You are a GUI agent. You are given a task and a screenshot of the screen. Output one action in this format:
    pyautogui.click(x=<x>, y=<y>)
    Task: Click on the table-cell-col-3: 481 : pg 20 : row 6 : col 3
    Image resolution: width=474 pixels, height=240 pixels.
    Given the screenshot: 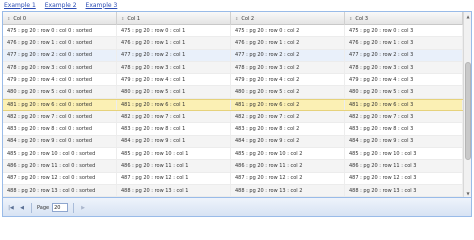 What is the action you would take?
    pyautogui.click(x=404, y=105)
    